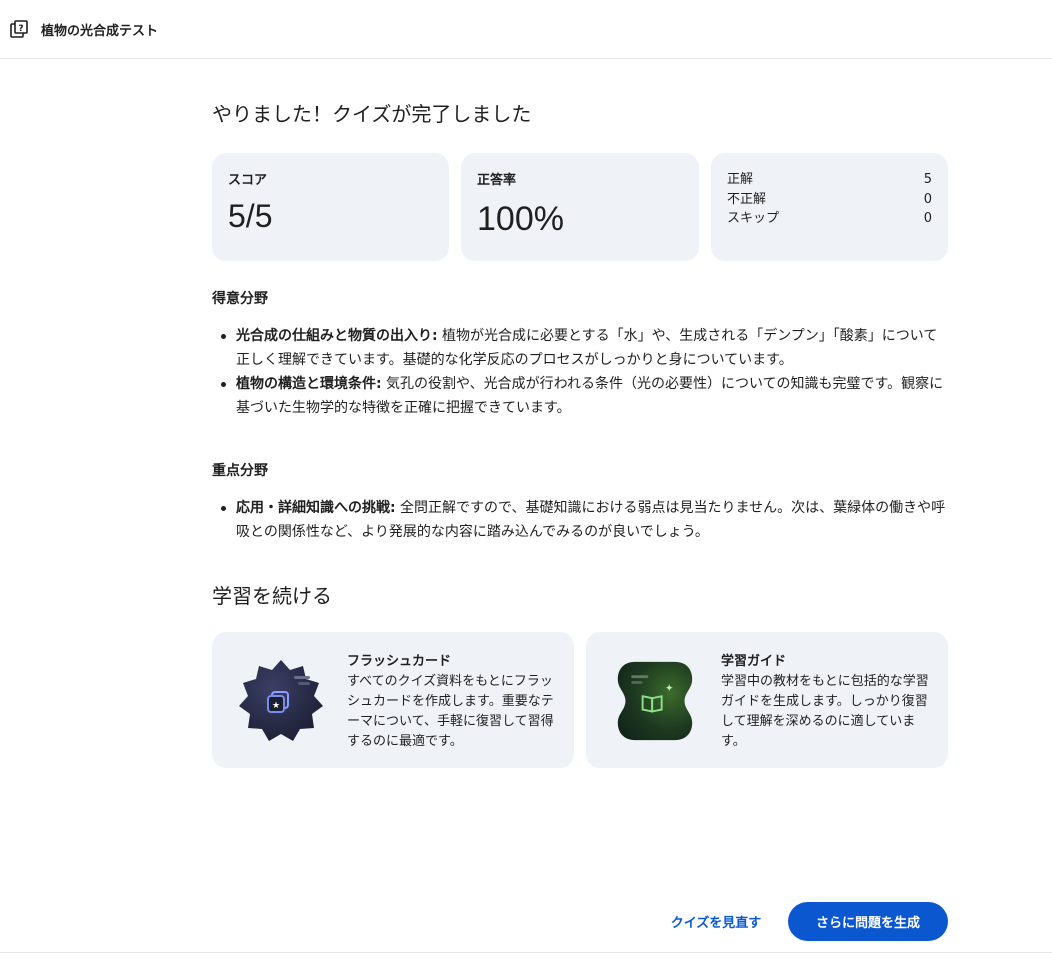  What do you see at coordinates (497, 180) in the screenshot?
I see `accuracy-label: 正答率` at bounding box center [497, 180].